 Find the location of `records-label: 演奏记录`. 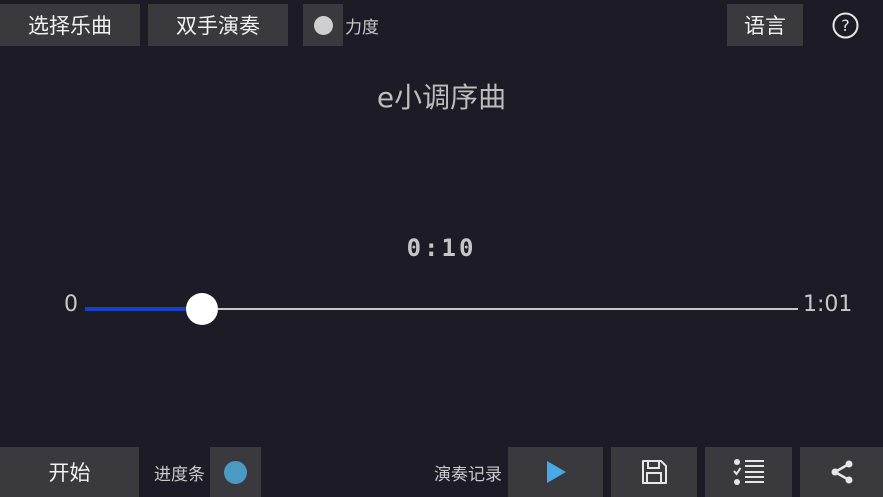

records-label: 演奏记录 is located at coordinates (468, 474).